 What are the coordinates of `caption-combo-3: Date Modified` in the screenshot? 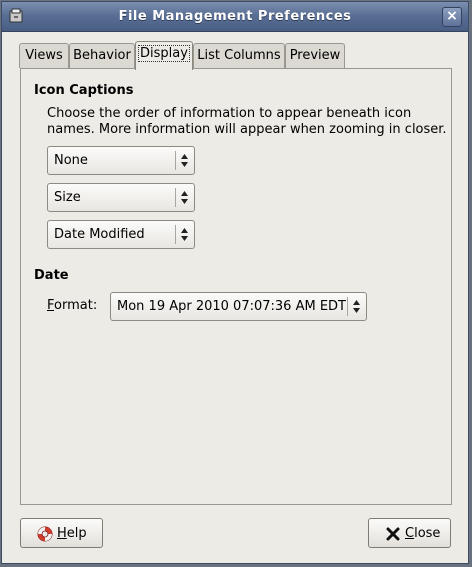 It's located at (121, 234).